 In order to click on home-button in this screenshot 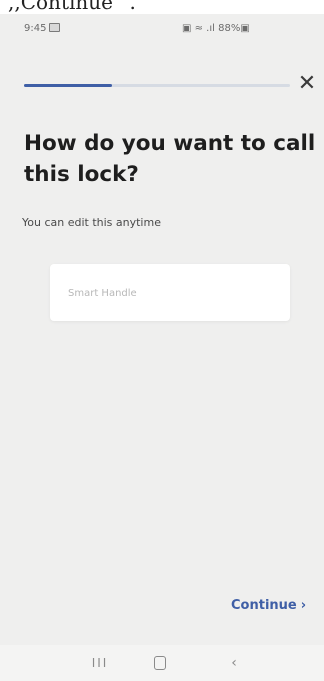, I will do `click(160, 663)`.